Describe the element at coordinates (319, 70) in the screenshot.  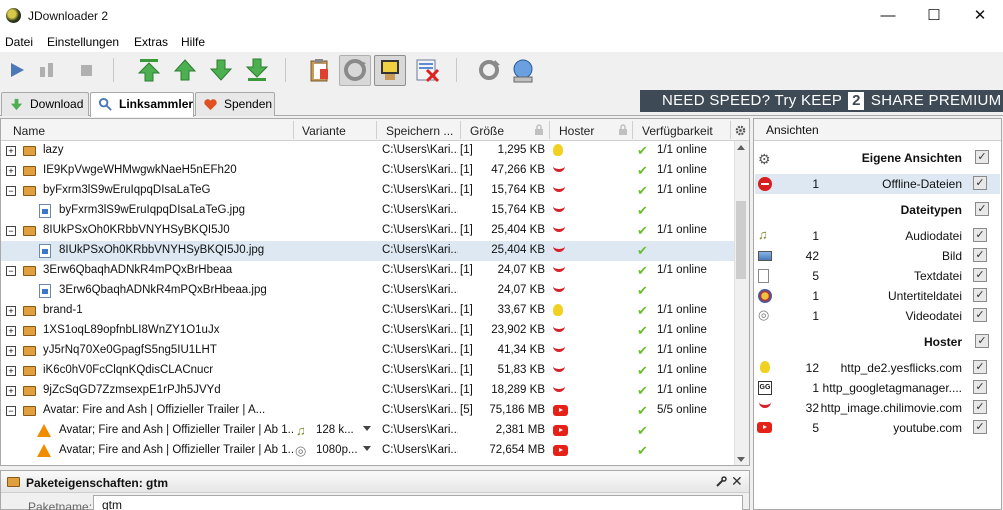
I see `clipboard-icon` at that location.